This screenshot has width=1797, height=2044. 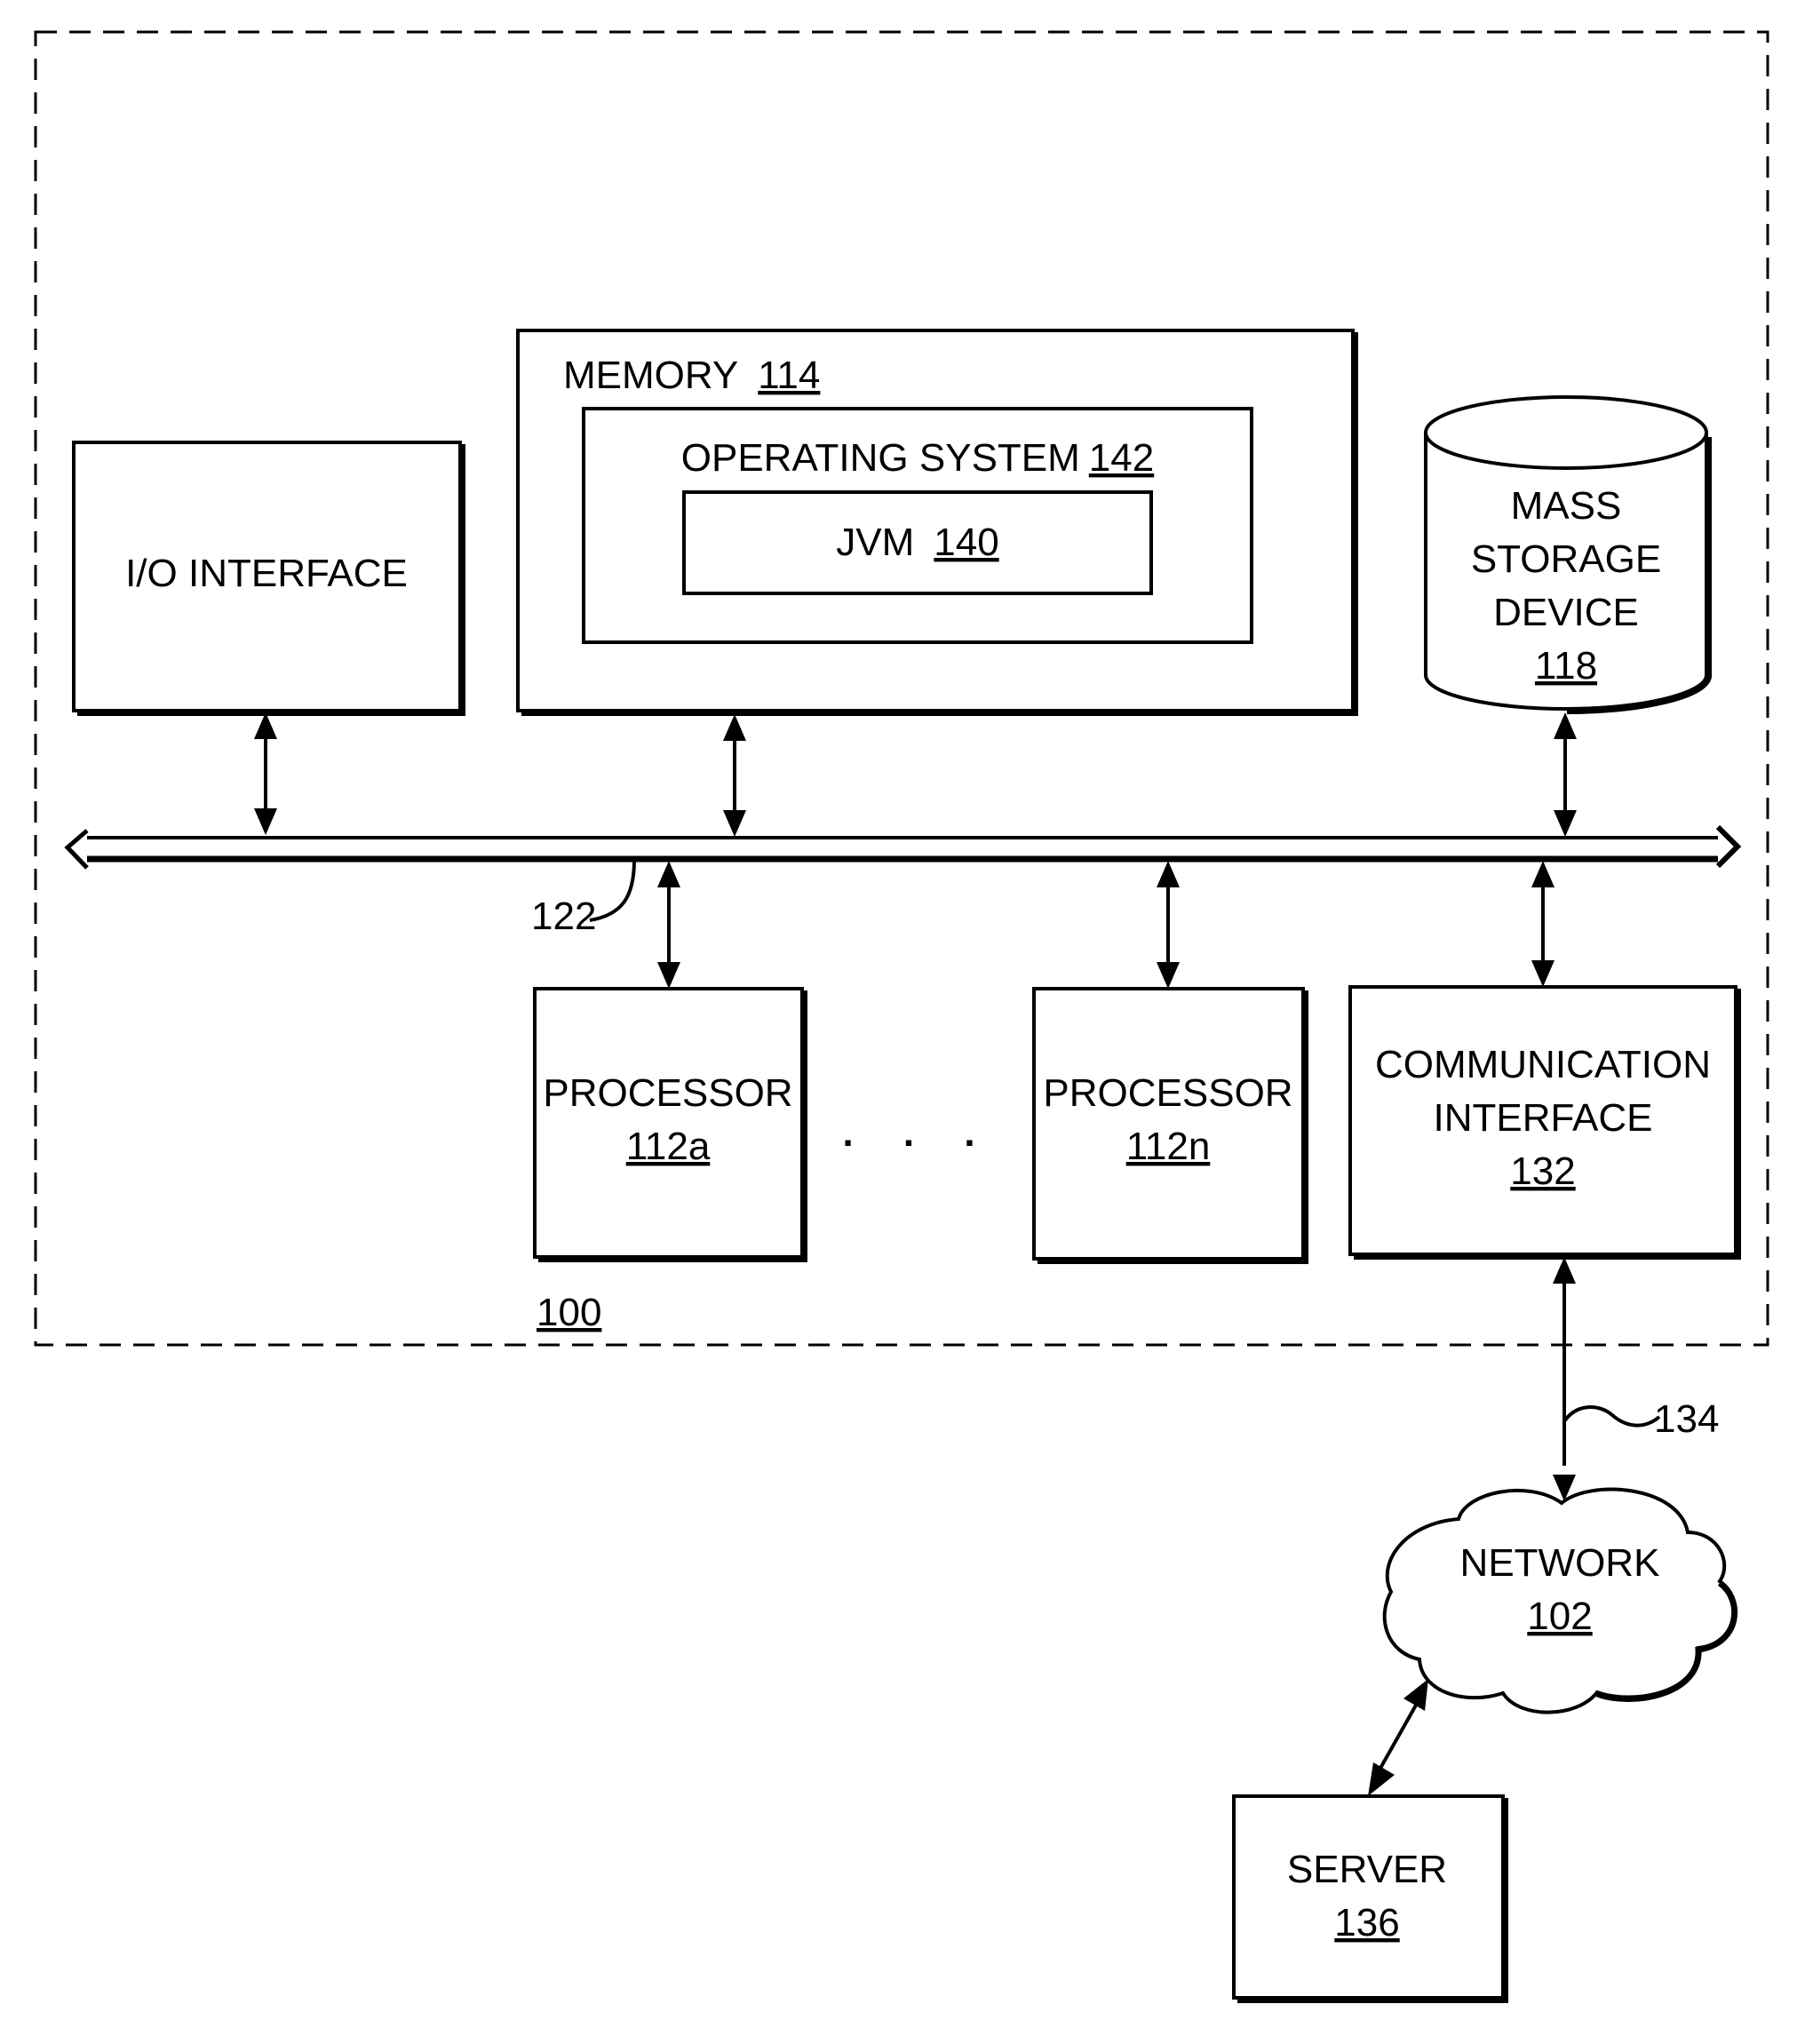 I want to click on storage-label-line-1: MASS, so click(x=1566, y=506).